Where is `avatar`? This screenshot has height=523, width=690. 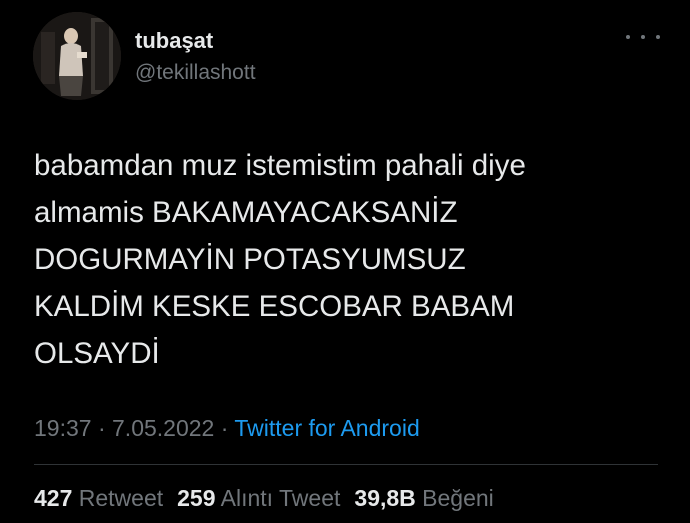 avatar is located at coordinates (77, 56).